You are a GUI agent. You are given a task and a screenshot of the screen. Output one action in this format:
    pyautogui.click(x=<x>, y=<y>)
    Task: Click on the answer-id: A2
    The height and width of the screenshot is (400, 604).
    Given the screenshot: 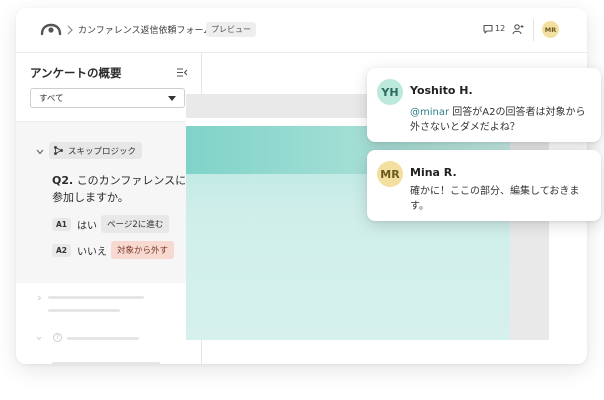 What is the action you would take?
    pyautogui.click(x=62, y=250)
    